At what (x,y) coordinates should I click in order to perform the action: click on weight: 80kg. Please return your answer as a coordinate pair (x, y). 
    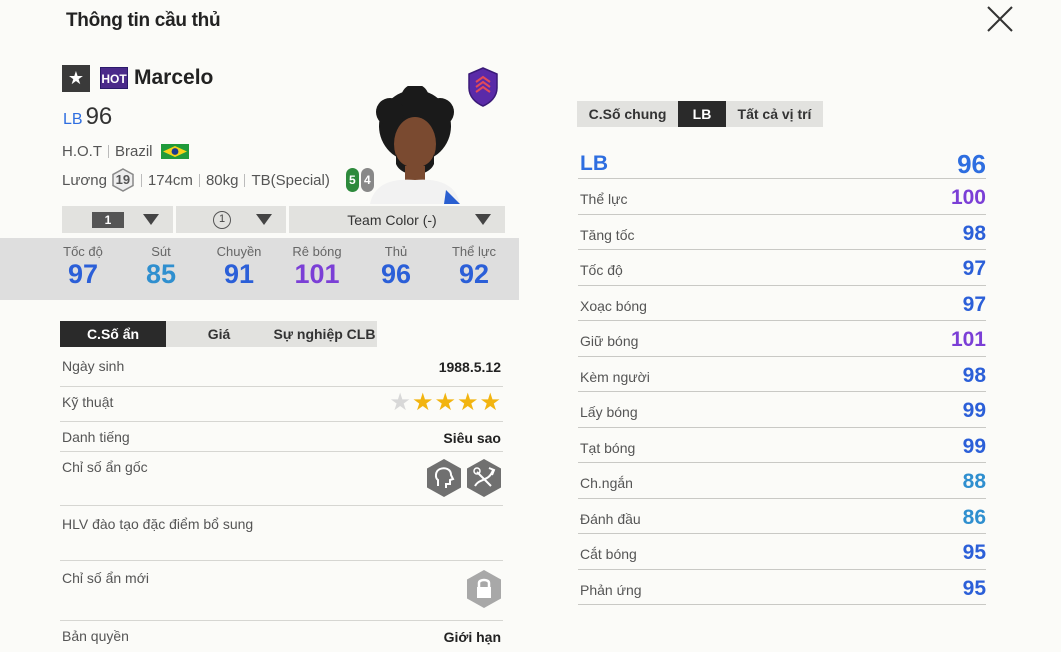
    Looking at the image, I should click on (222, 180).